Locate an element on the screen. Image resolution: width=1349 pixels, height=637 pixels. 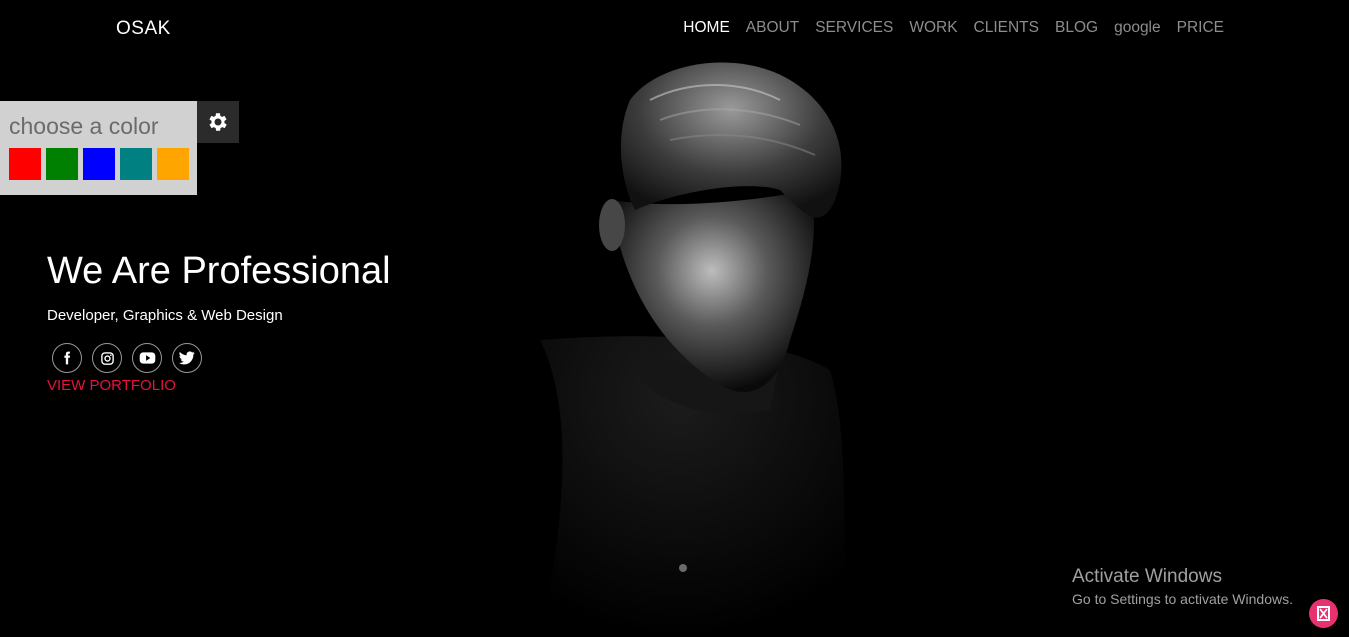
youtube-icon is located at coordinates (147, 358).